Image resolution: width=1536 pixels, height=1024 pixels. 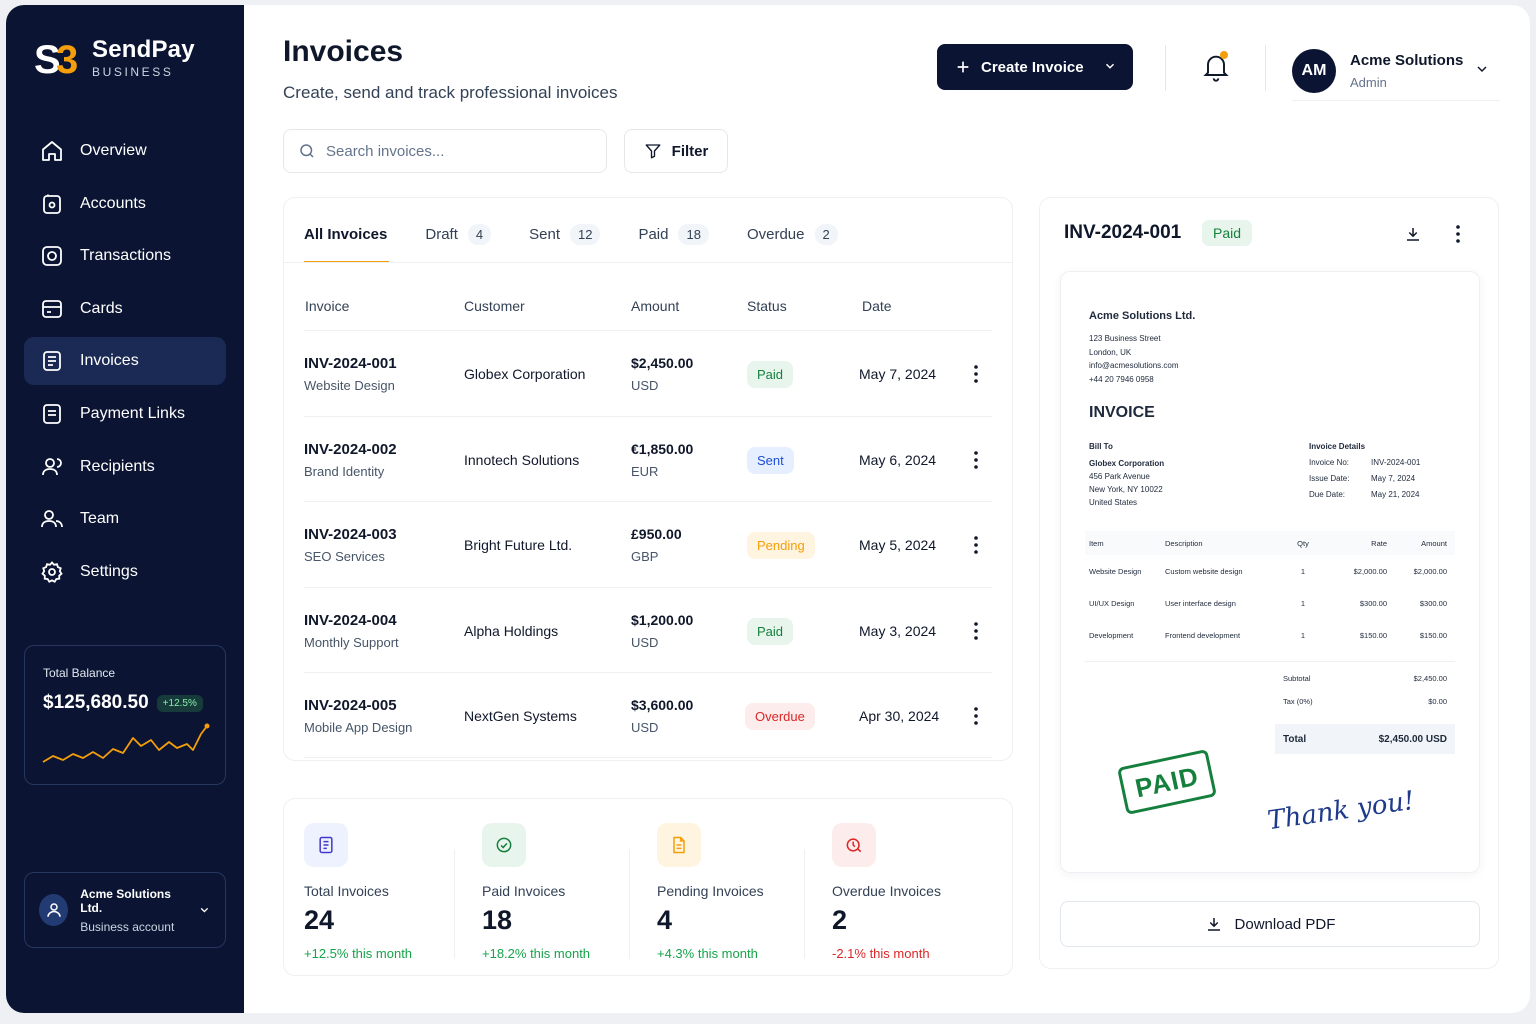 What do you see at coordinates (1167, 782) in the screenshot?
I see `paid-stamp: PAID` at bounding box center [1167, 782].